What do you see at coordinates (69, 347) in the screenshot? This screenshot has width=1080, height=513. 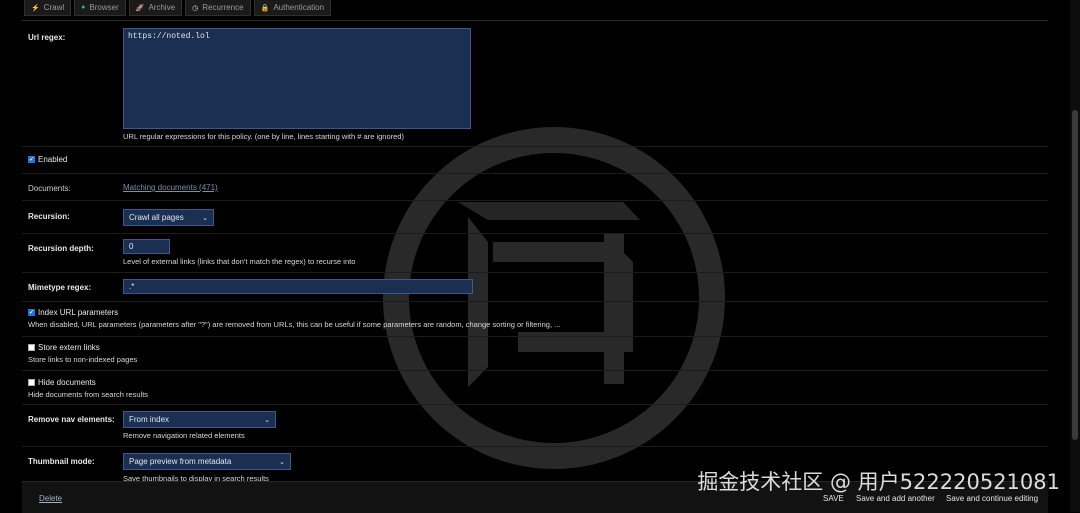 I see `store-extern-links-label: Store extern links` at bounding box center [69, 347].